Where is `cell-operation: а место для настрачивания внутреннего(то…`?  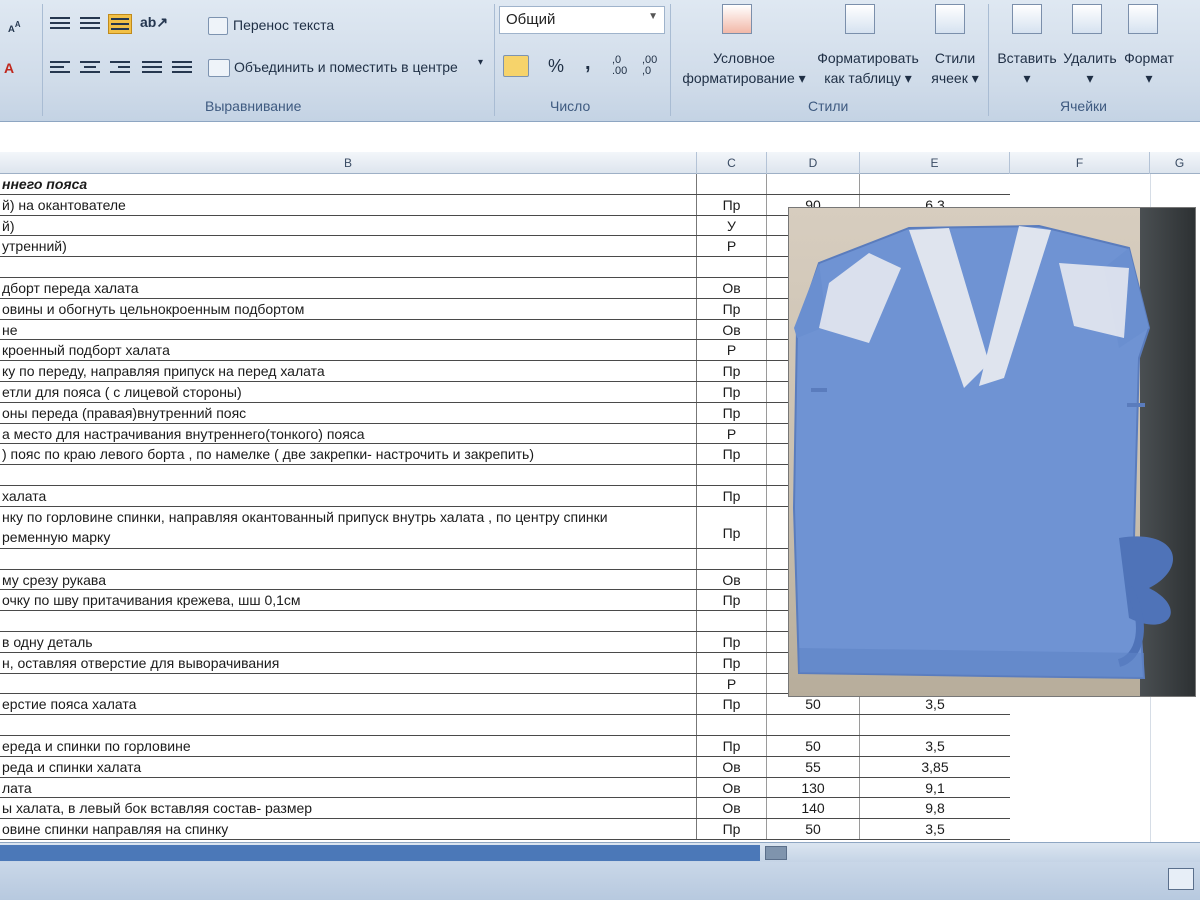
cell-operation: а место для настрачивания внутреннего(то… is located at coordinates (348, 433).